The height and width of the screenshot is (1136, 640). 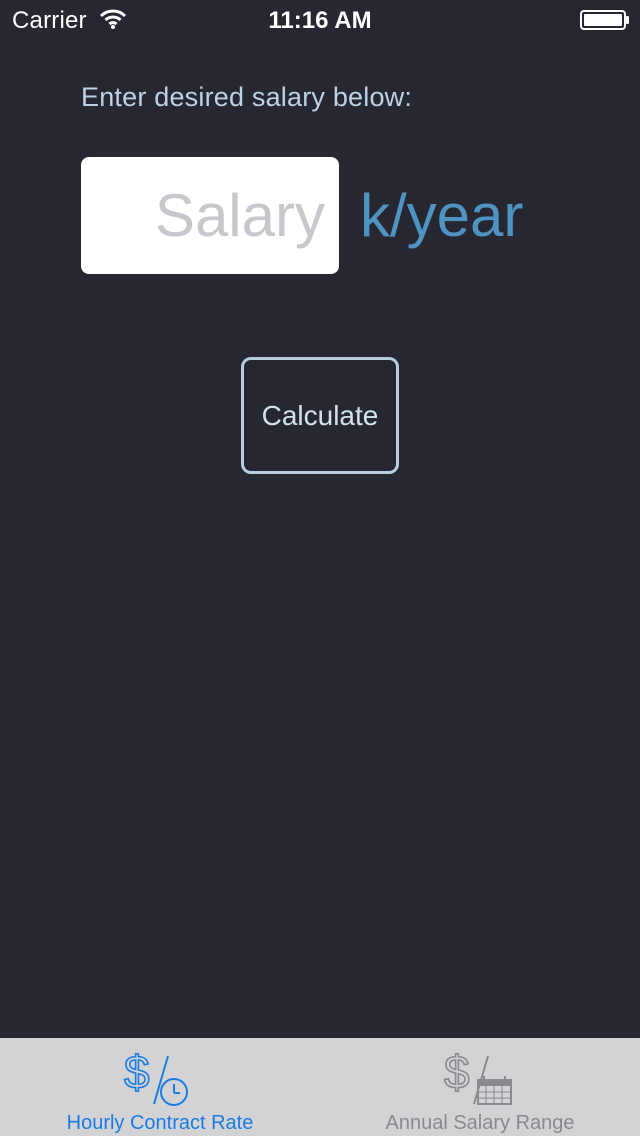 I want to click on salary-input, so click(x=210, y=215).